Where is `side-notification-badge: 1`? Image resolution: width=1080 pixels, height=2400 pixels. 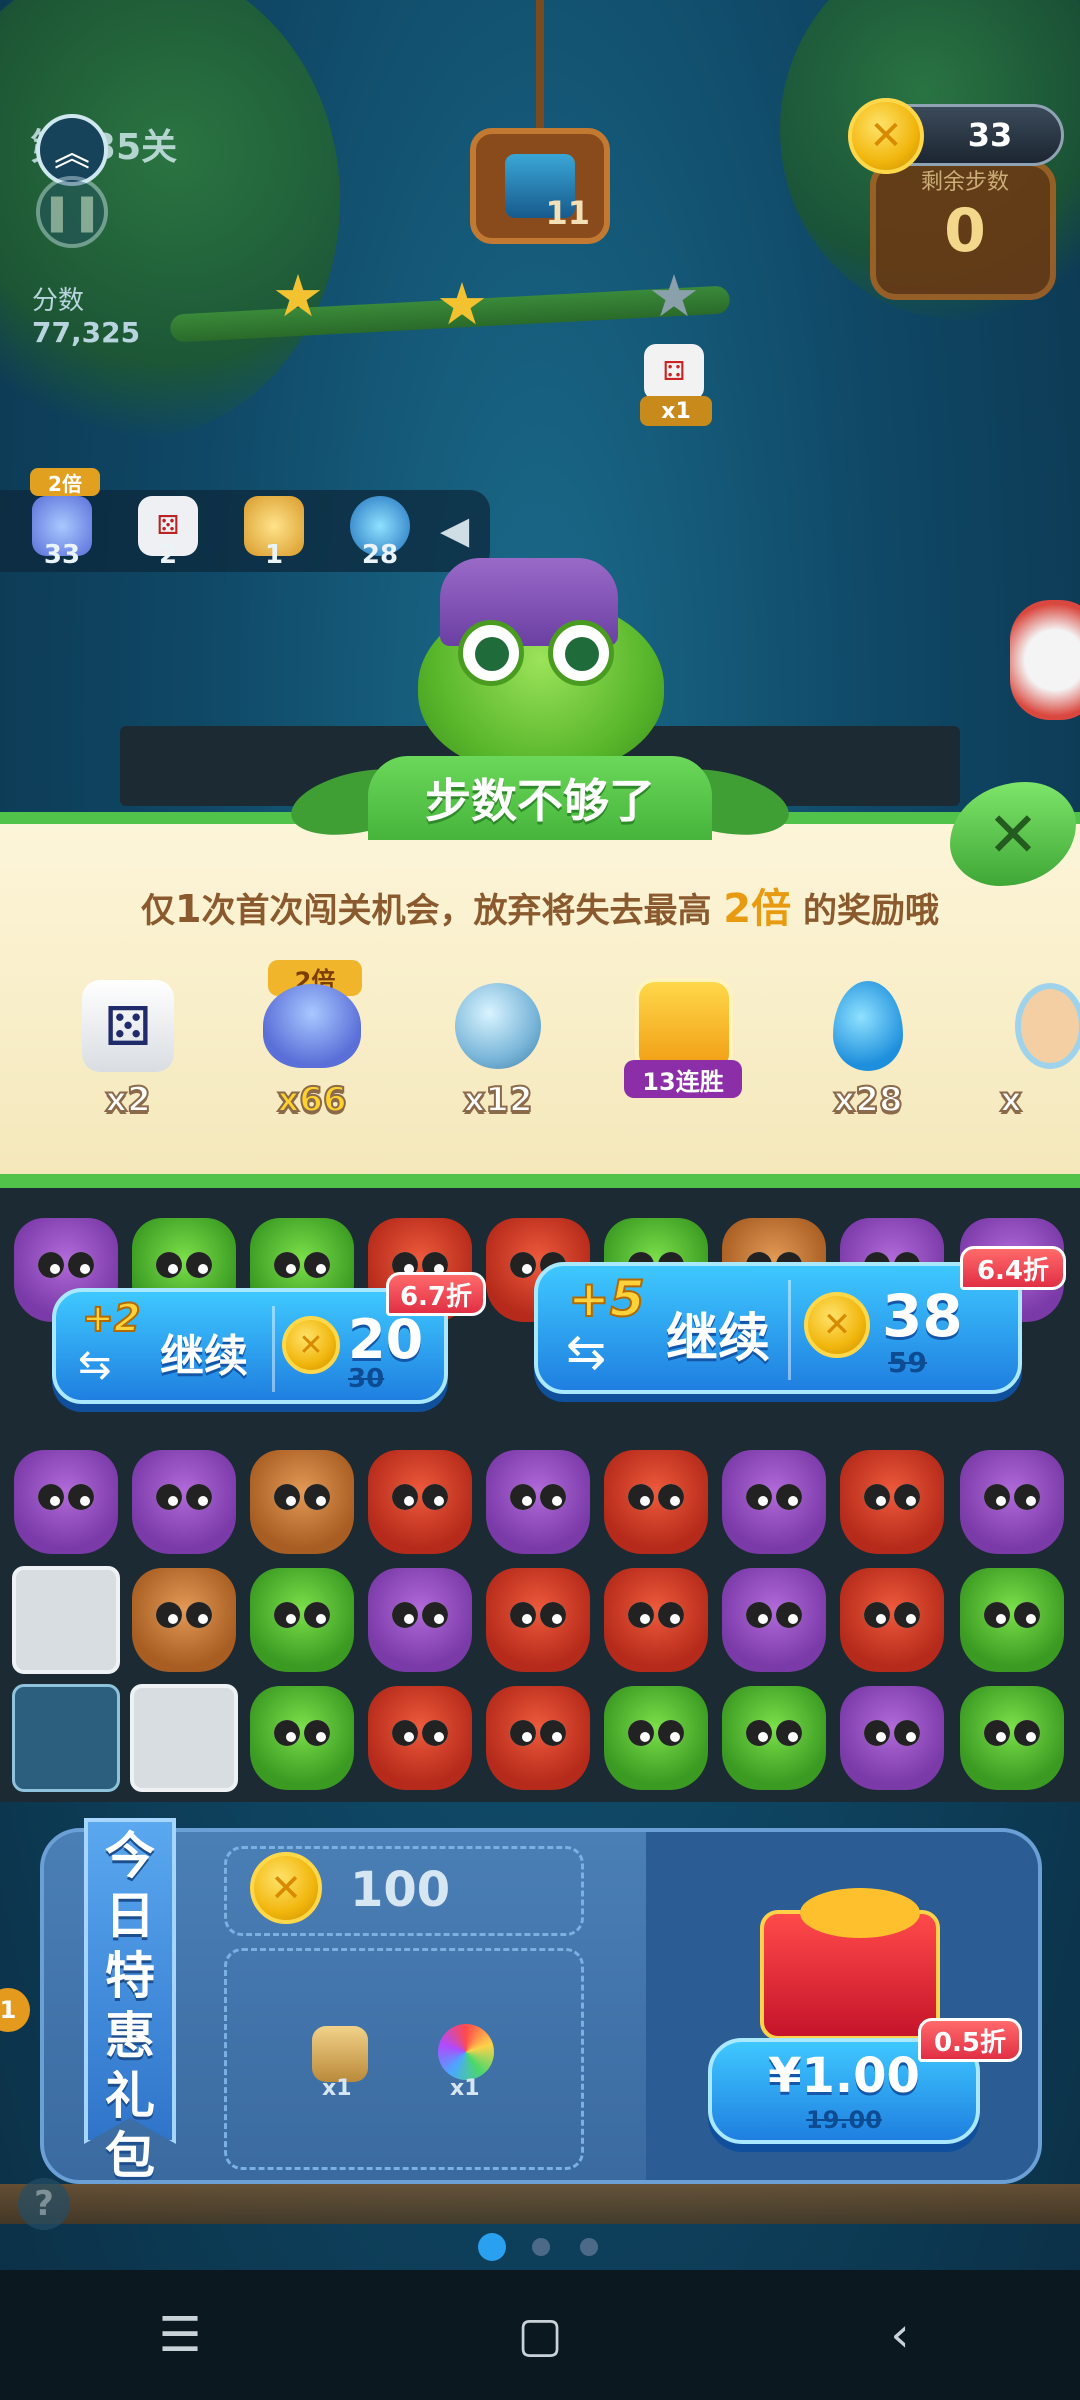
side-notification-badge: 1 is located at coordinates (15, 2010).